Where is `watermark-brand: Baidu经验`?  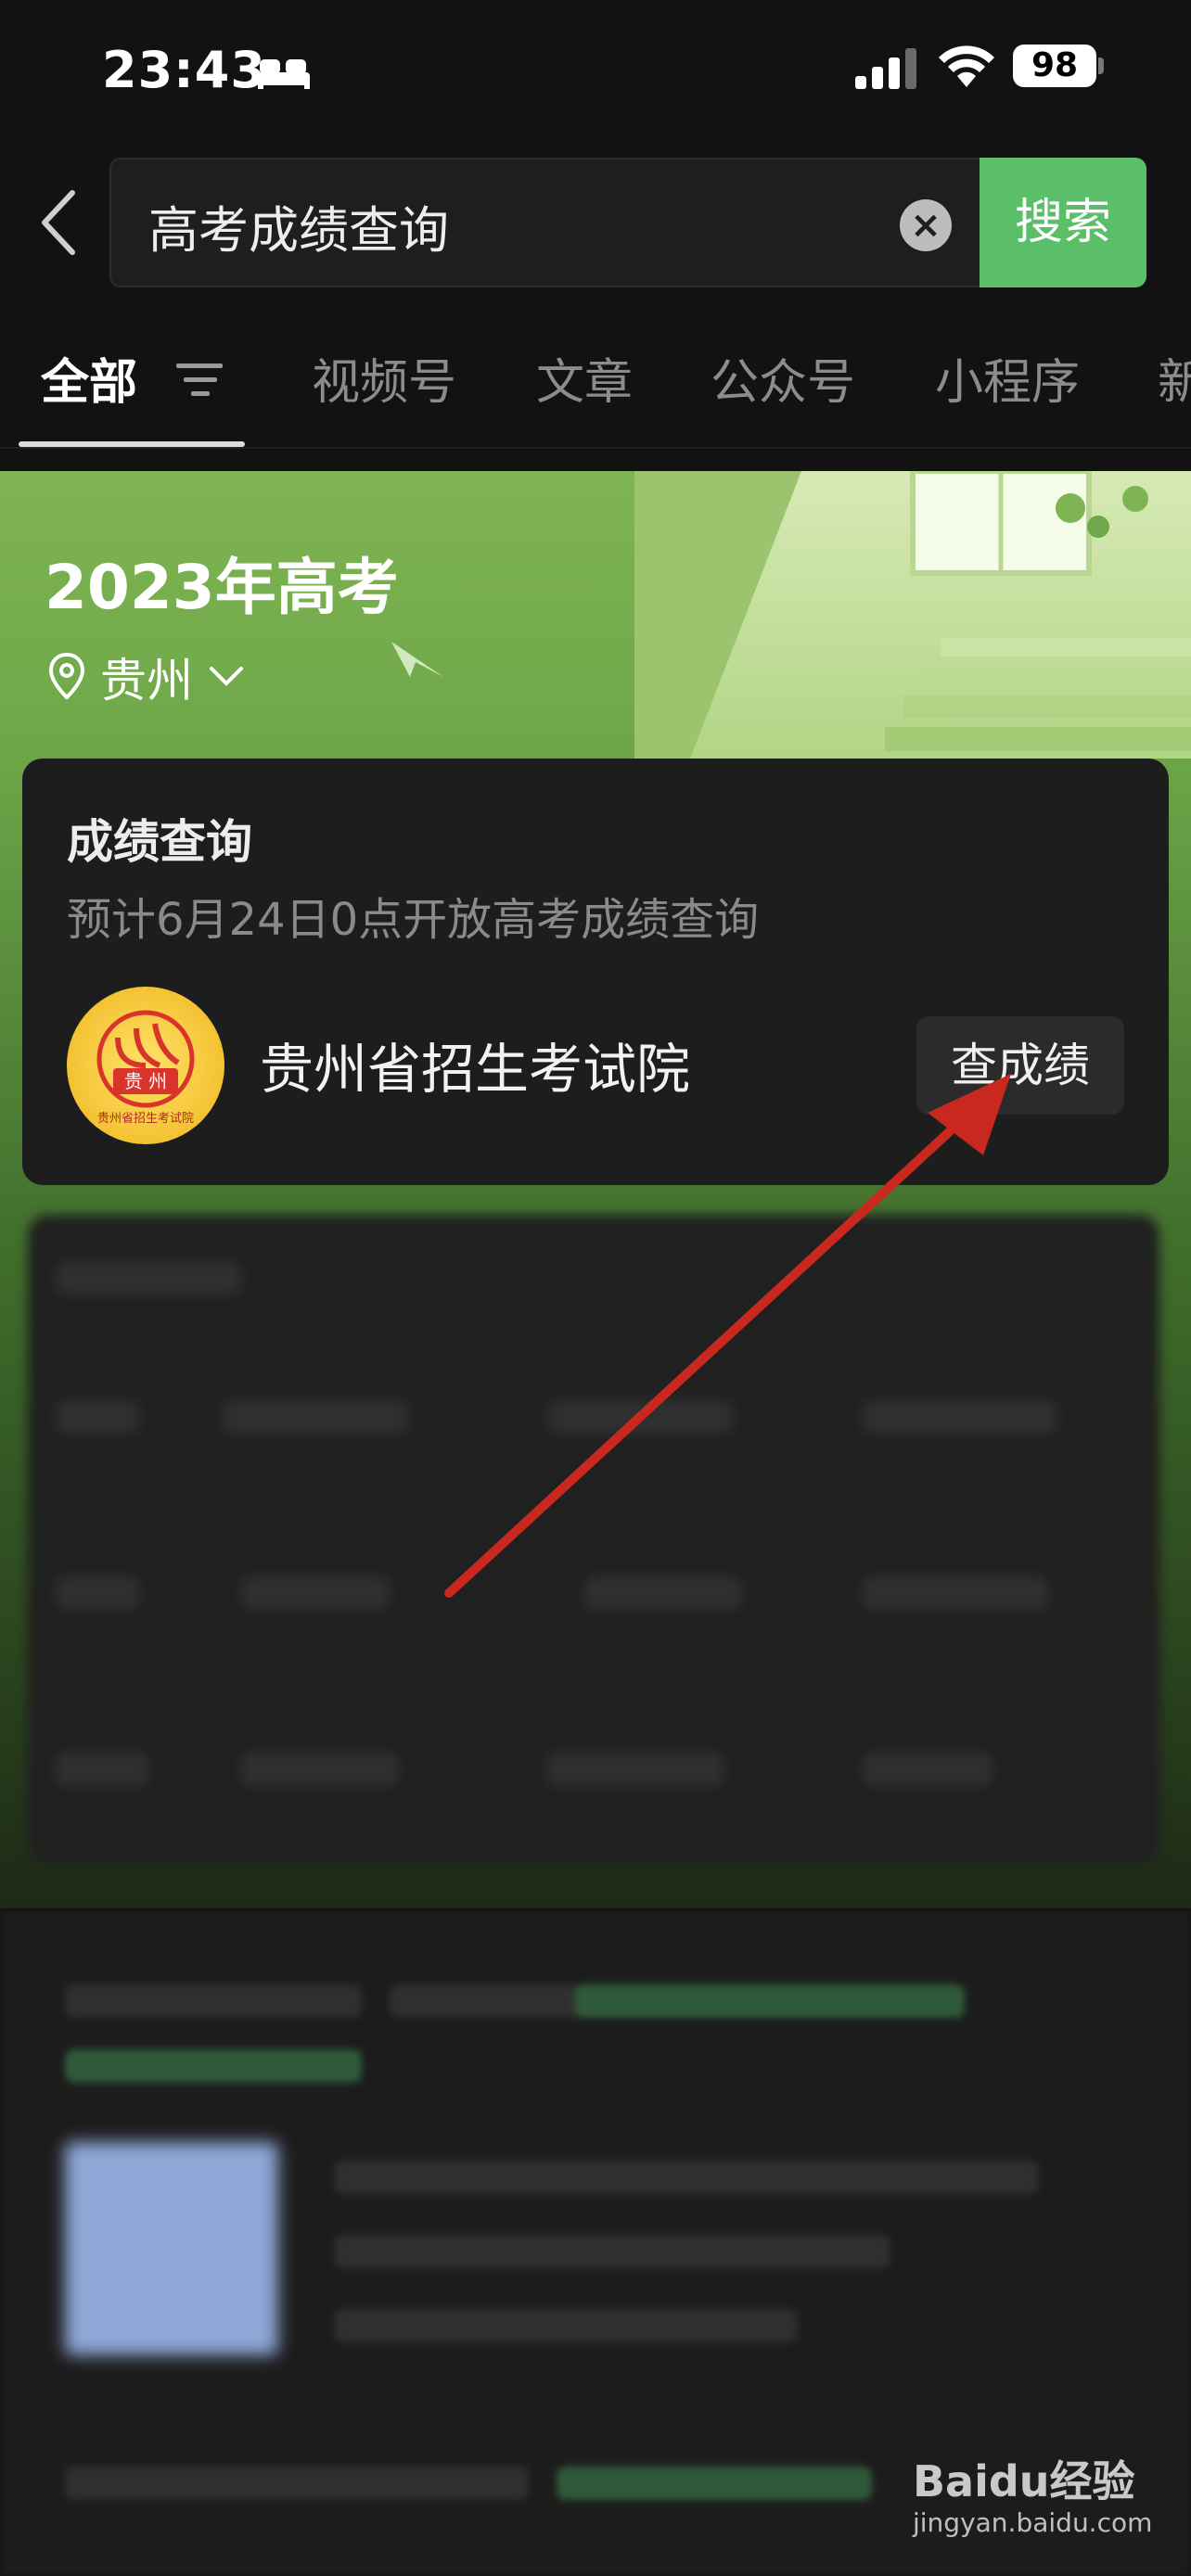
watermark-brand: Baidu经验 is located at coordinates (1024, 2481).